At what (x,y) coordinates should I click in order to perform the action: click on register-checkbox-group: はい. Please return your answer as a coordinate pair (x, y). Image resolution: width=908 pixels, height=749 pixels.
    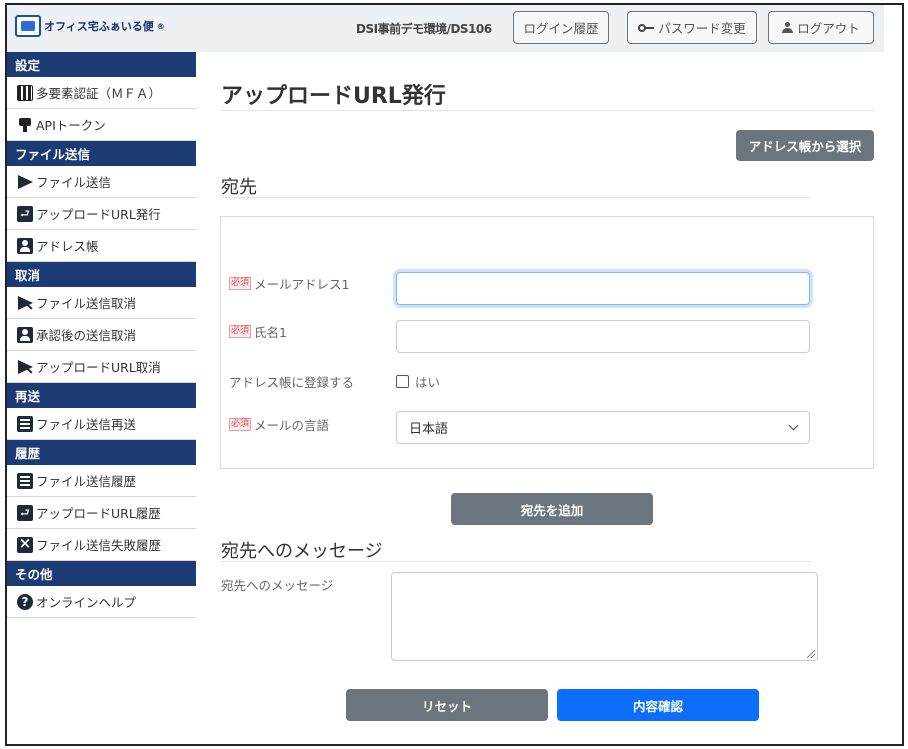
    Looking at the image, I should click on (418, 381).